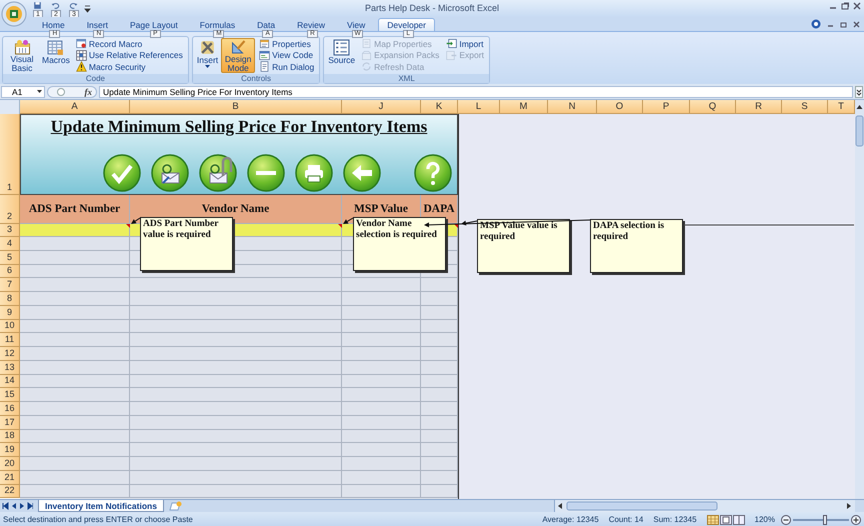  What do you see at coordinates (5, 506) in the screenshot?
I see `first-sheet-icon` at bounding box center [5, 506].